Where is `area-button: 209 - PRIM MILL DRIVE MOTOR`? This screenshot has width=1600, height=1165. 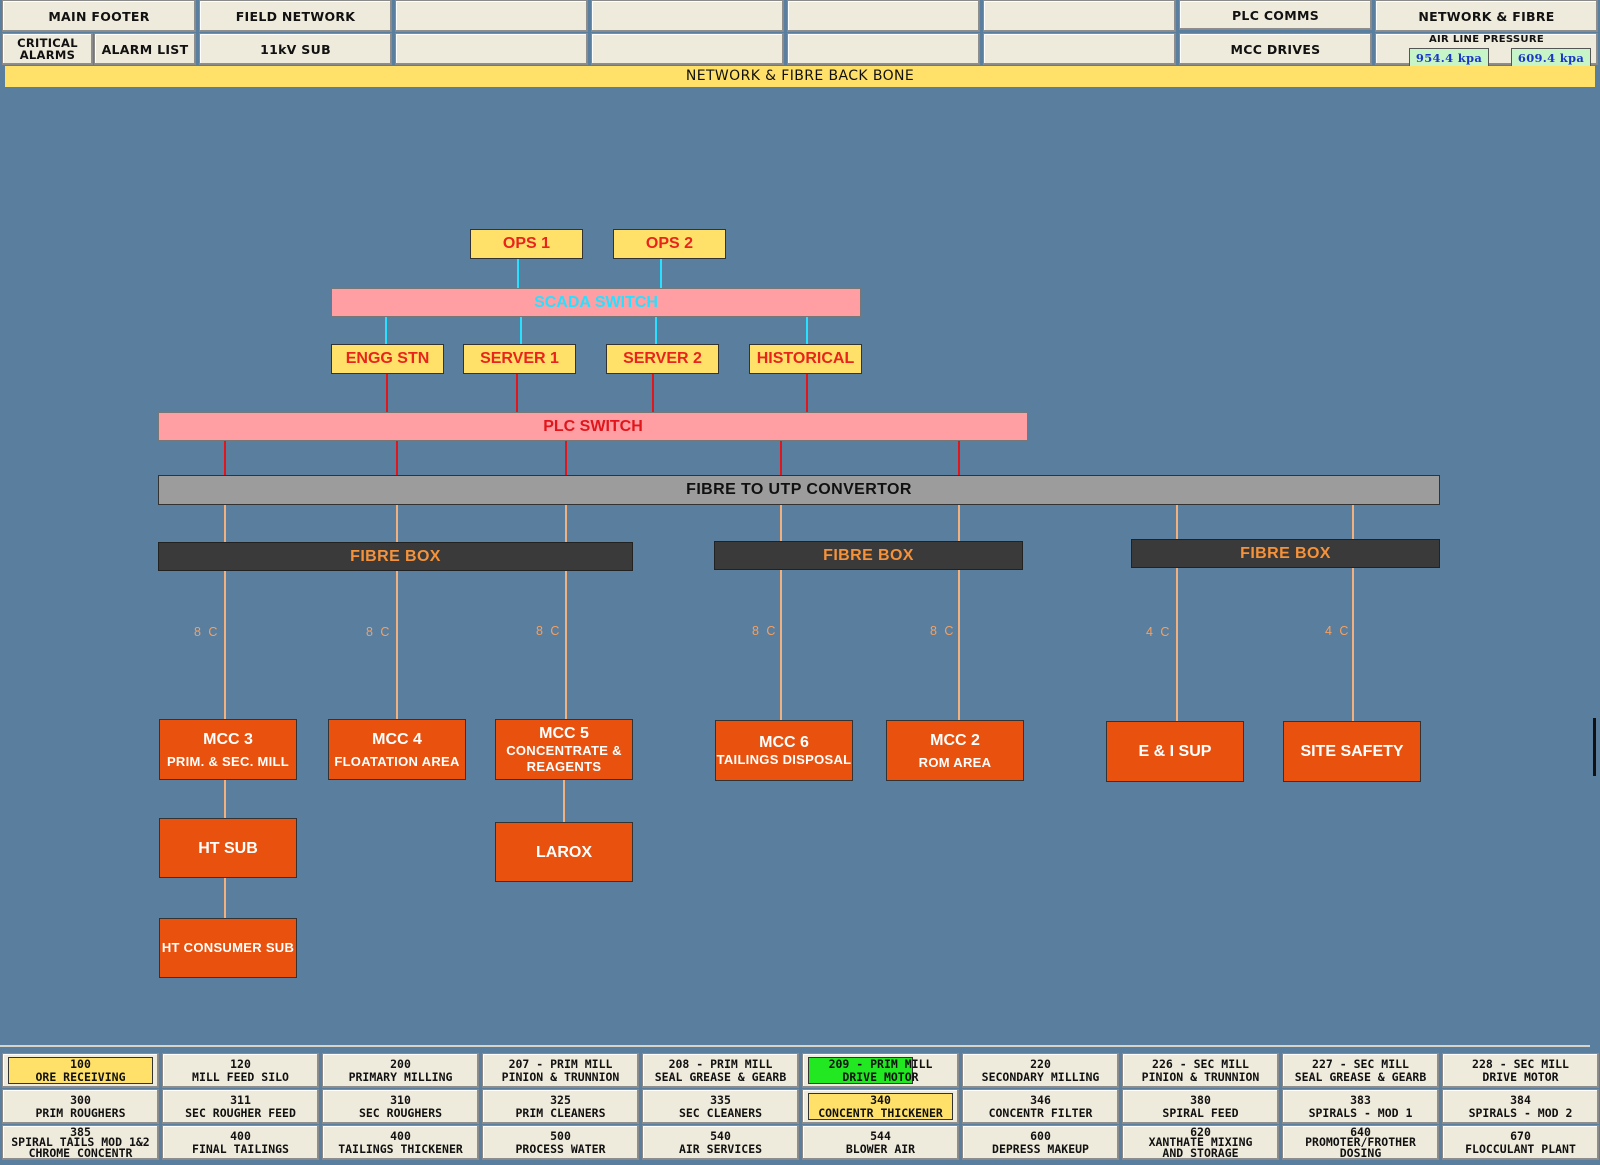
area-button: 209 - PRIM MILL DRIVE MOTOR is located at coordinates (880, 1070).